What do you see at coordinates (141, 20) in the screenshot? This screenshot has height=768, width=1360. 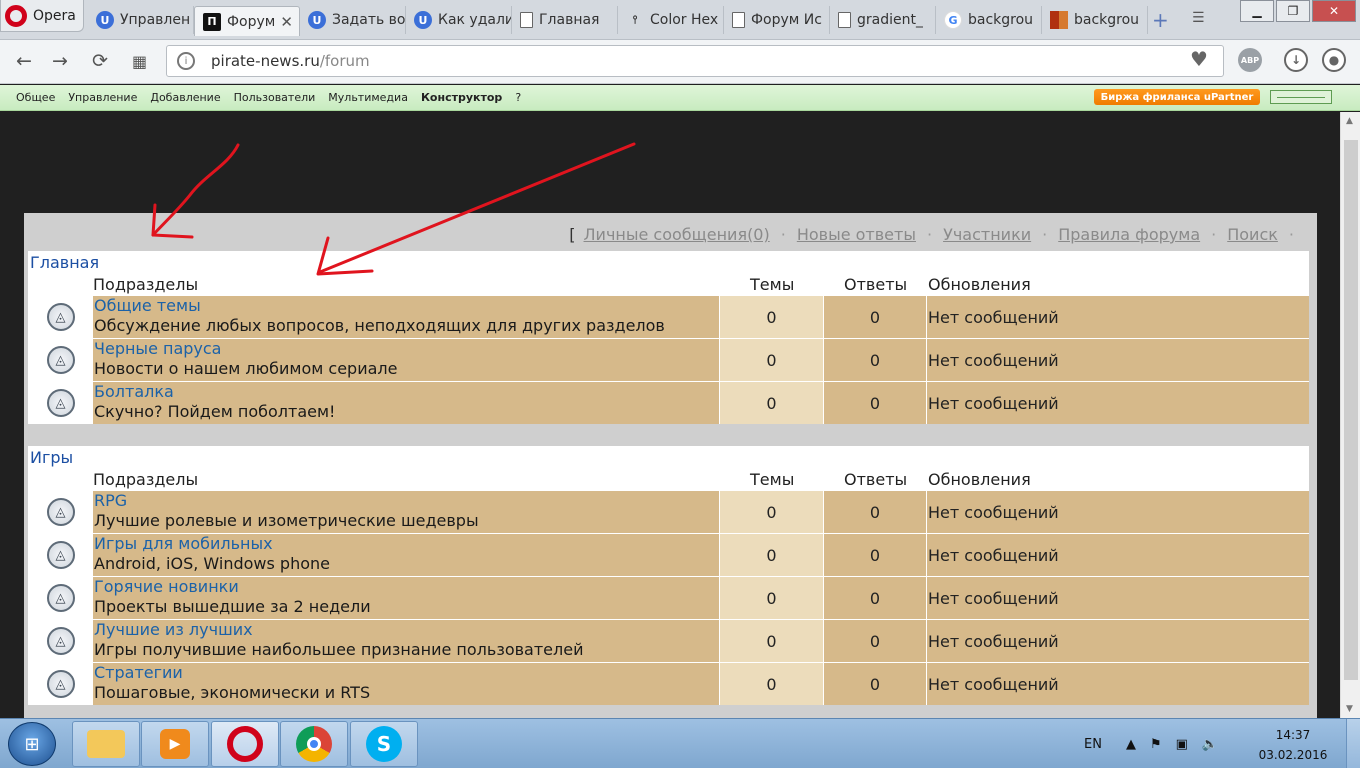 I see `tab-0: U Управлен` at bounding box center [141, 20].